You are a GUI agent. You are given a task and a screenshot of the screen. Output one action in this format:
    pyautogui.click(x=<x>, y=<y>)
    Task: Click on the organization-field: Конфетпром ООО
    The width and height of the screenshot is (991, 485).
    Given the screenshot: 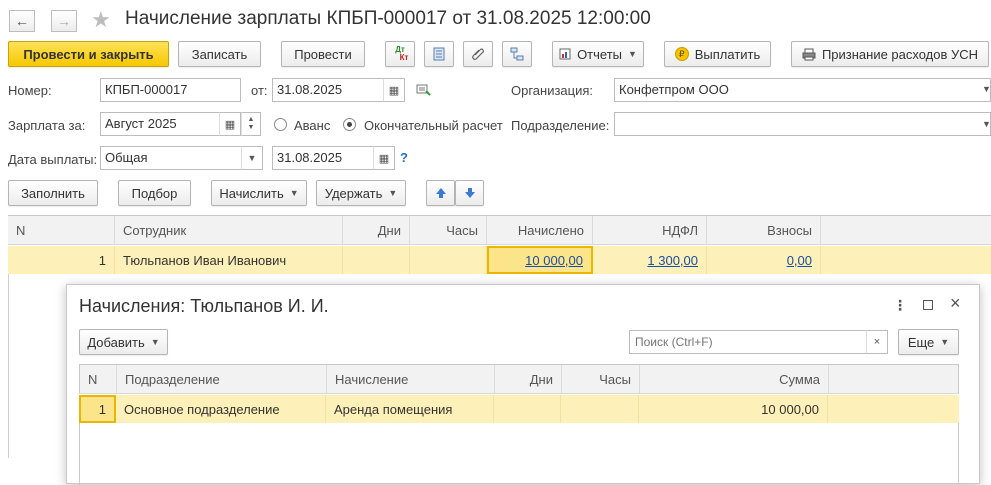 What is the action you would take?
    pyautogui.click(x=802, y=90)
    